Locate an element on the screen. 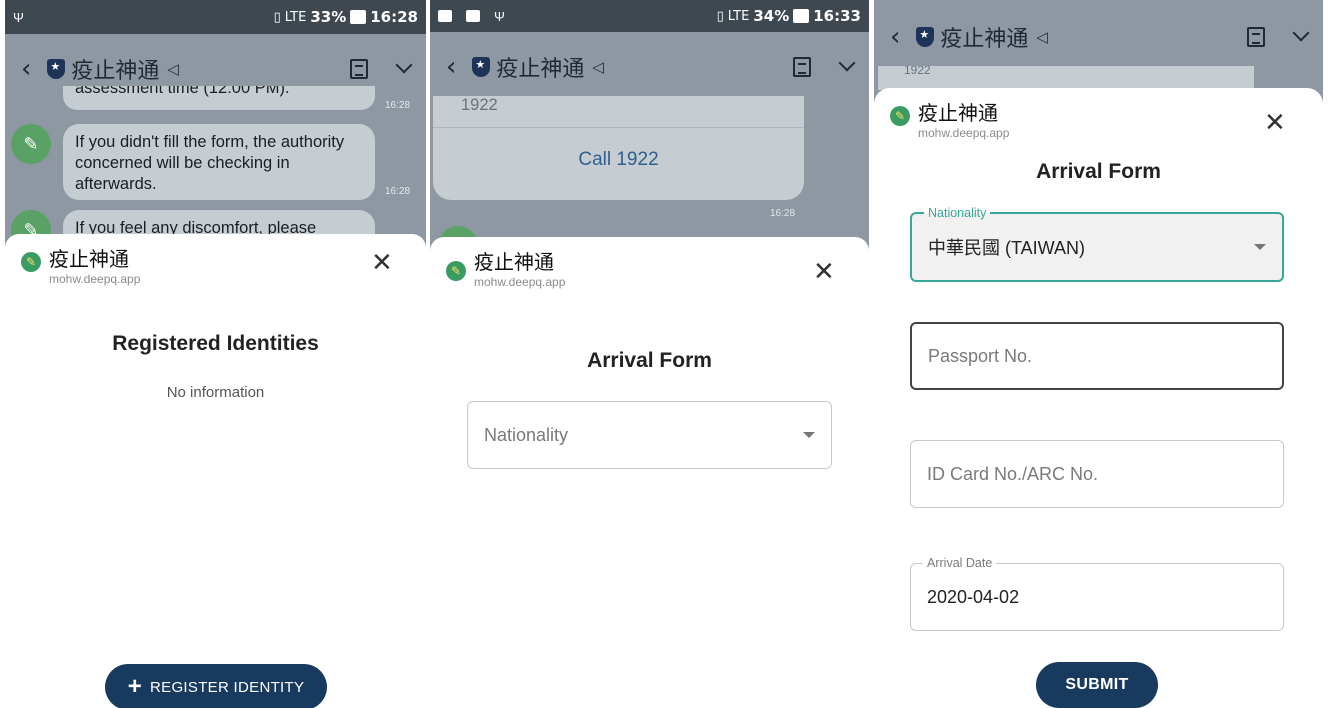 The height and width of the screenshot is (708, 1328). arrival-date-input: Arrival Date 2020-04-02 is located at coordinates (1097, 593).